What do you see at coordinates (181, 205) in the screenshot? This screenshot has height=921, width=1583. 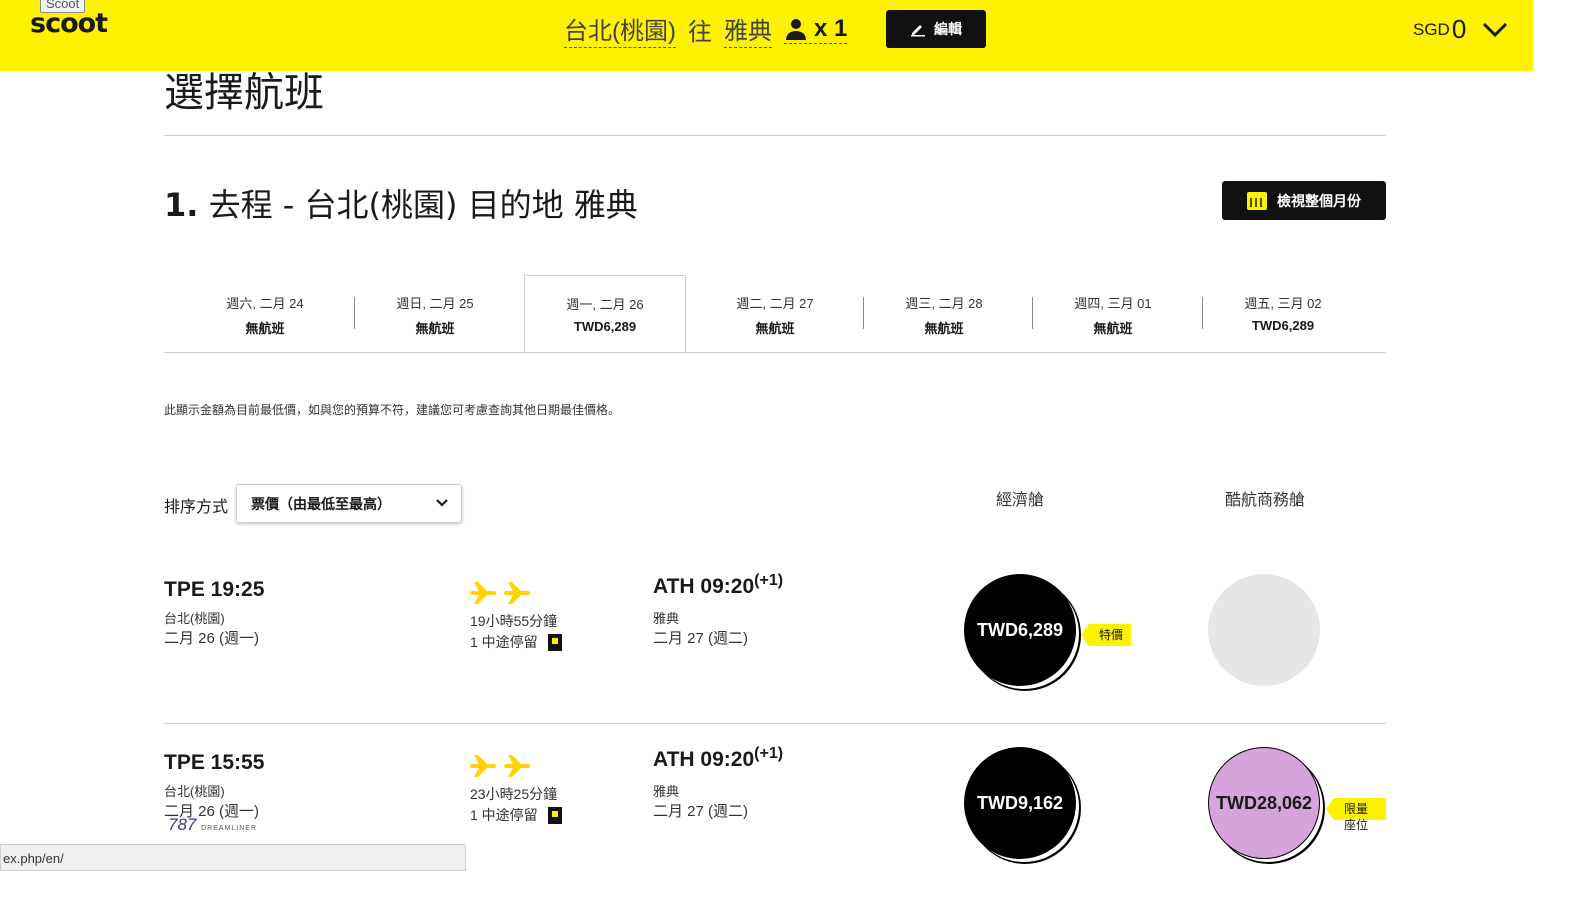 I see `leg-number: 1.` at bounding box center [181, 205].